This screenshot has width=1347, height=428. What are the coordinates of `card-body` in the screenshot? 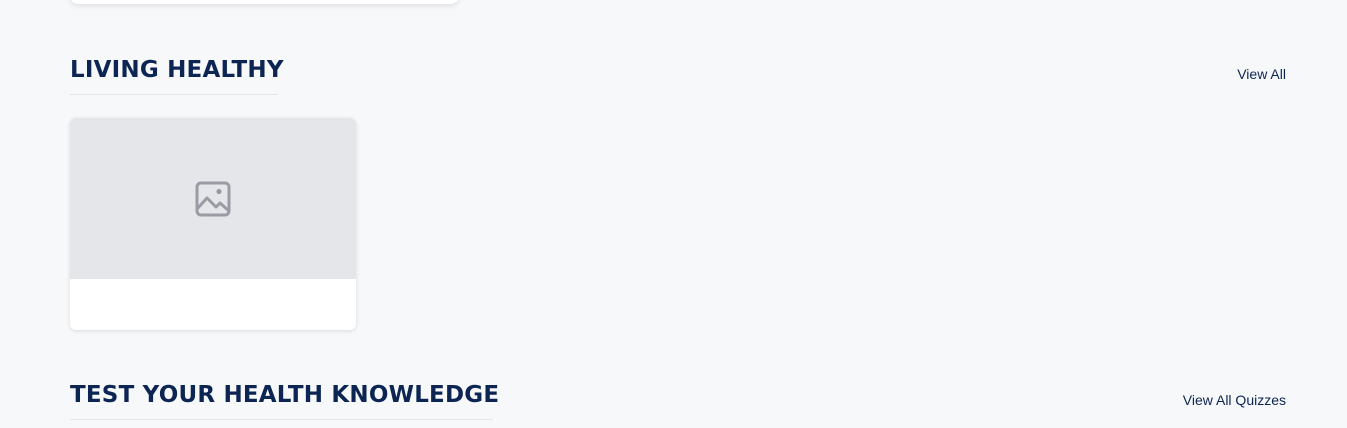 It's located at (213, 304).